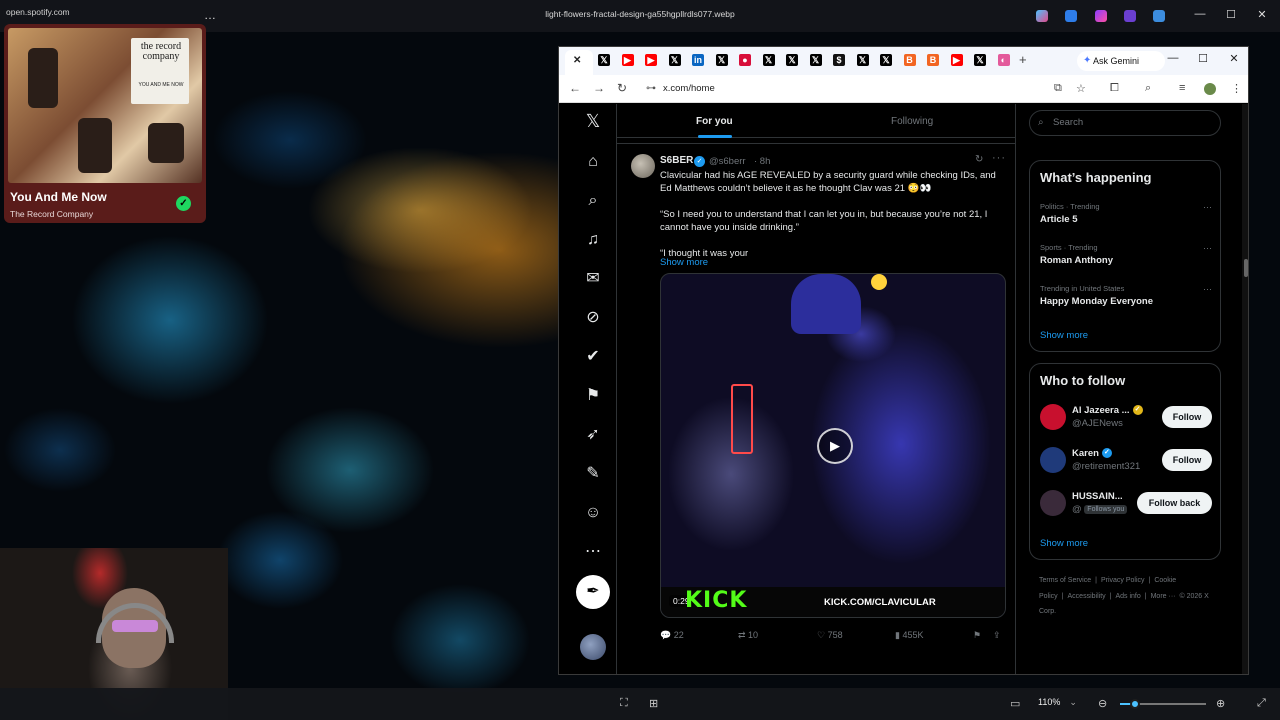 The width and height of the screenshot is (1280, 720). I want to click on footer-link: Privacy Policy, so click(1123, 580).